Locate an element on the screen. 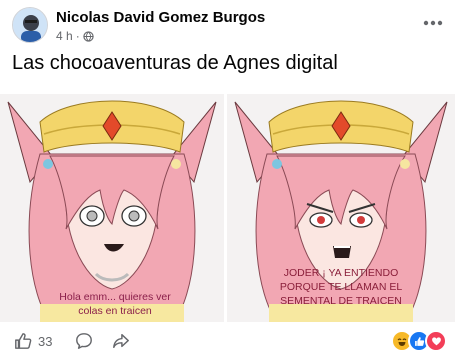  caption-right-line2: PORQUE TE LLAMAN EL is located at coordinates (341, 287).